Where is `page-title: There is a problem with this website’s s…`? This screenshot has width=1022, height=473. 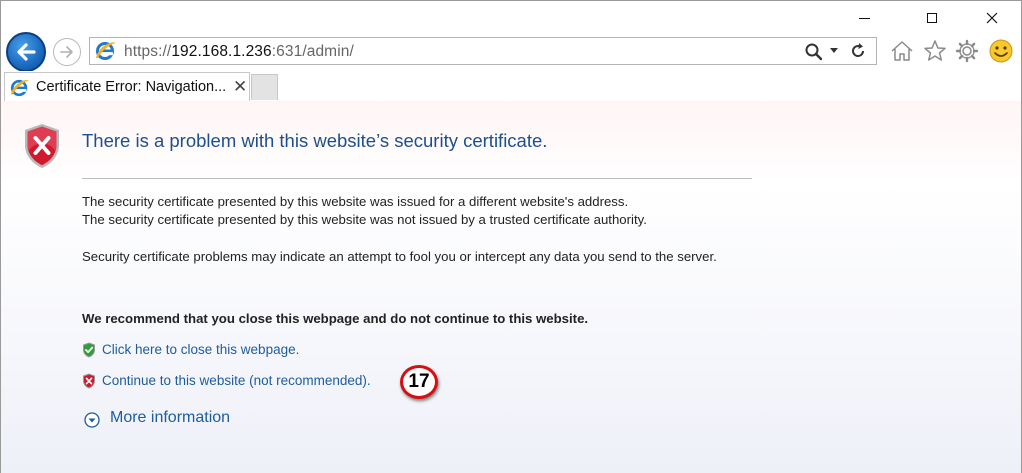
page-title: There is a problem with this website’s s… is located at coordinates (315, 140).